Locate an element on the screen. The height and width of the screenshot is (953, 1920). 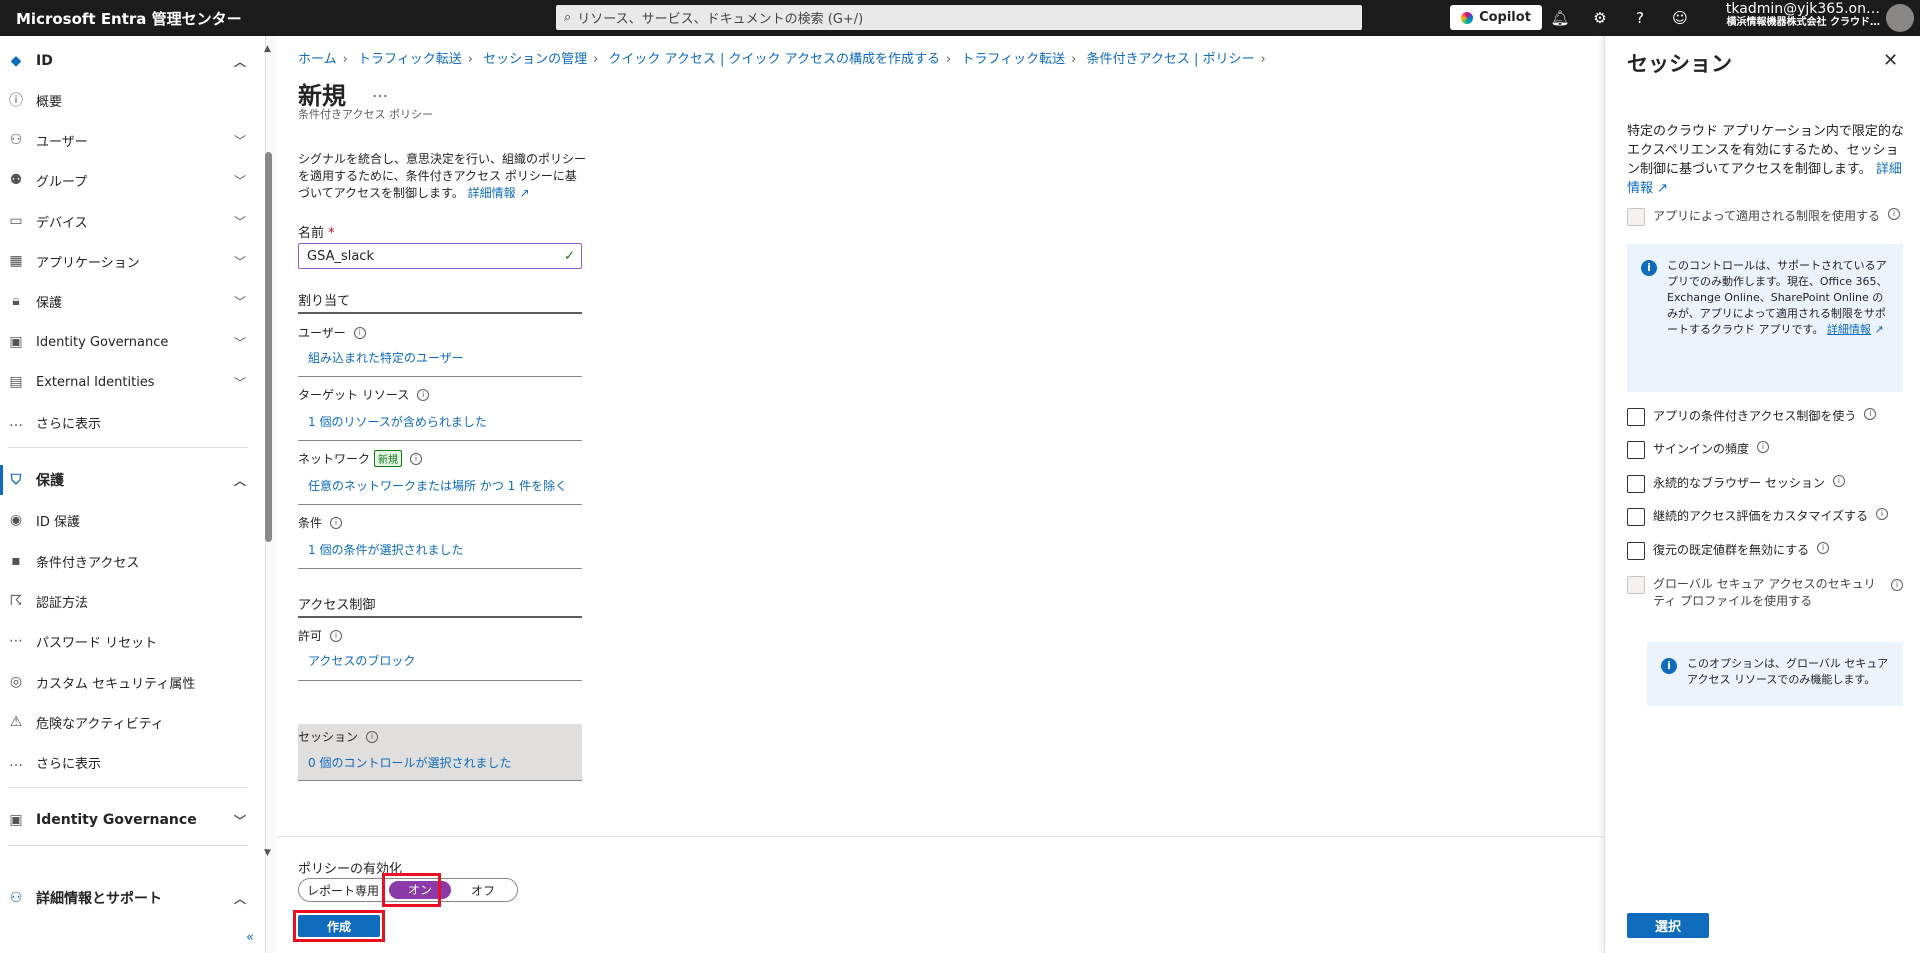
sidebar-item-conditional-access: ▪ 条件付きアクセス is located at coordinates (129, 561).